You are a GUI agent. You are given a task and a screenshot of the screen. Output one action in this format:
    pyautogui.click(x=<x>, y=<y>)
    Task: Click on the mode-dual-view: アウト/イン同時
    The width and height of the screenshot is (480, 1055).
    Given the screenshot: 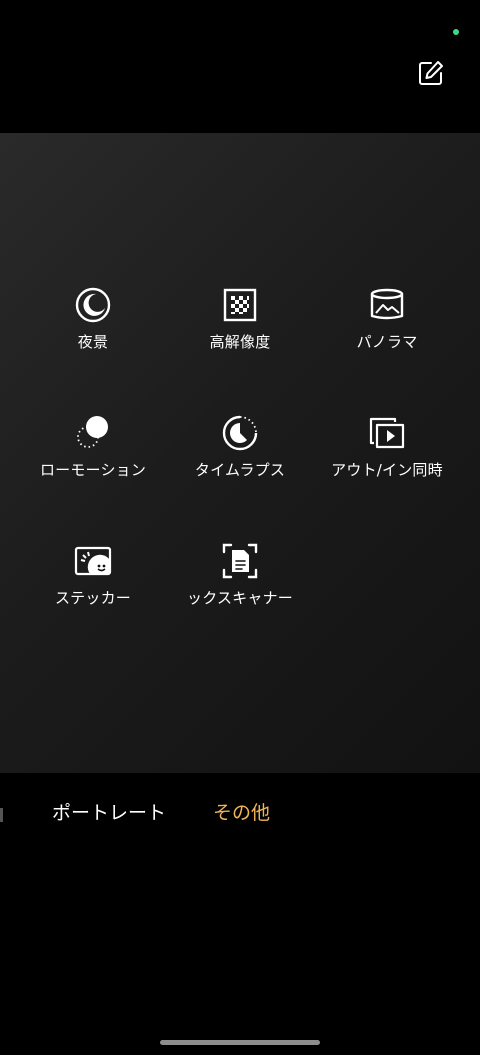 What is the action you would take?
    pyautogui.click(x=387, y=453)
    